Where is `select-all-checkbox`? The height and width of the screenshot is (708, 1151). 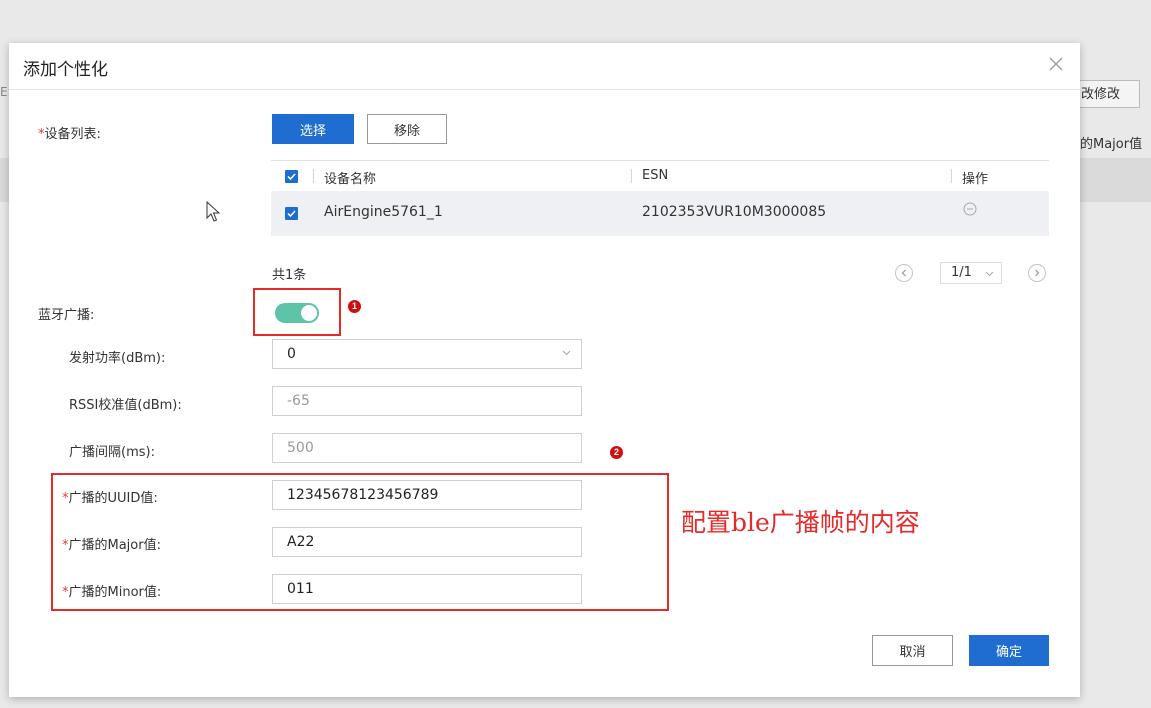 select-all-checkbox is located at coordinates (291, 176).